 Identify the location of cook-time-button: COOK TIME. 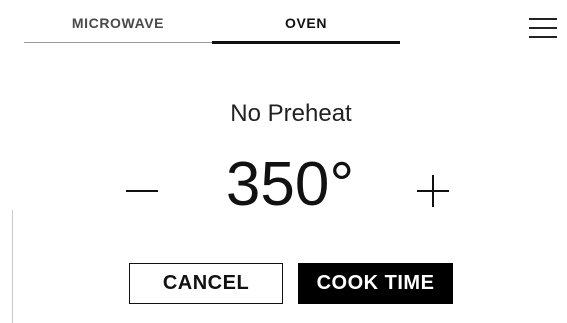
(375, 283).